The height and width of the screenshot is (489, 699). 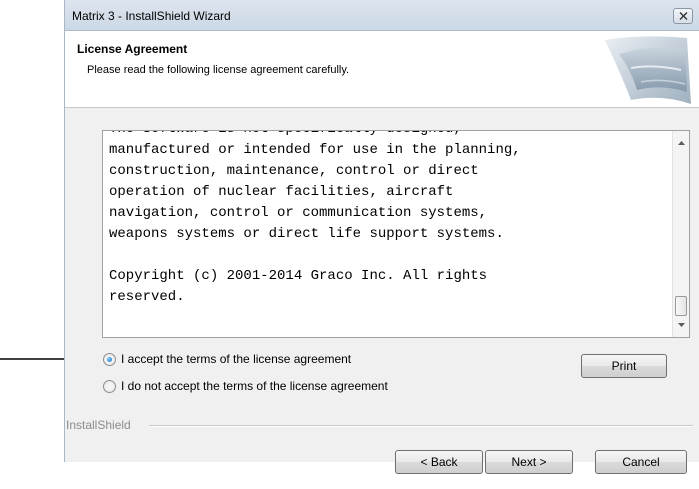 What do you see at coordinates (624, 366) in the screenshot?
I see `print-button: Print` at bounding box center [624, 366].